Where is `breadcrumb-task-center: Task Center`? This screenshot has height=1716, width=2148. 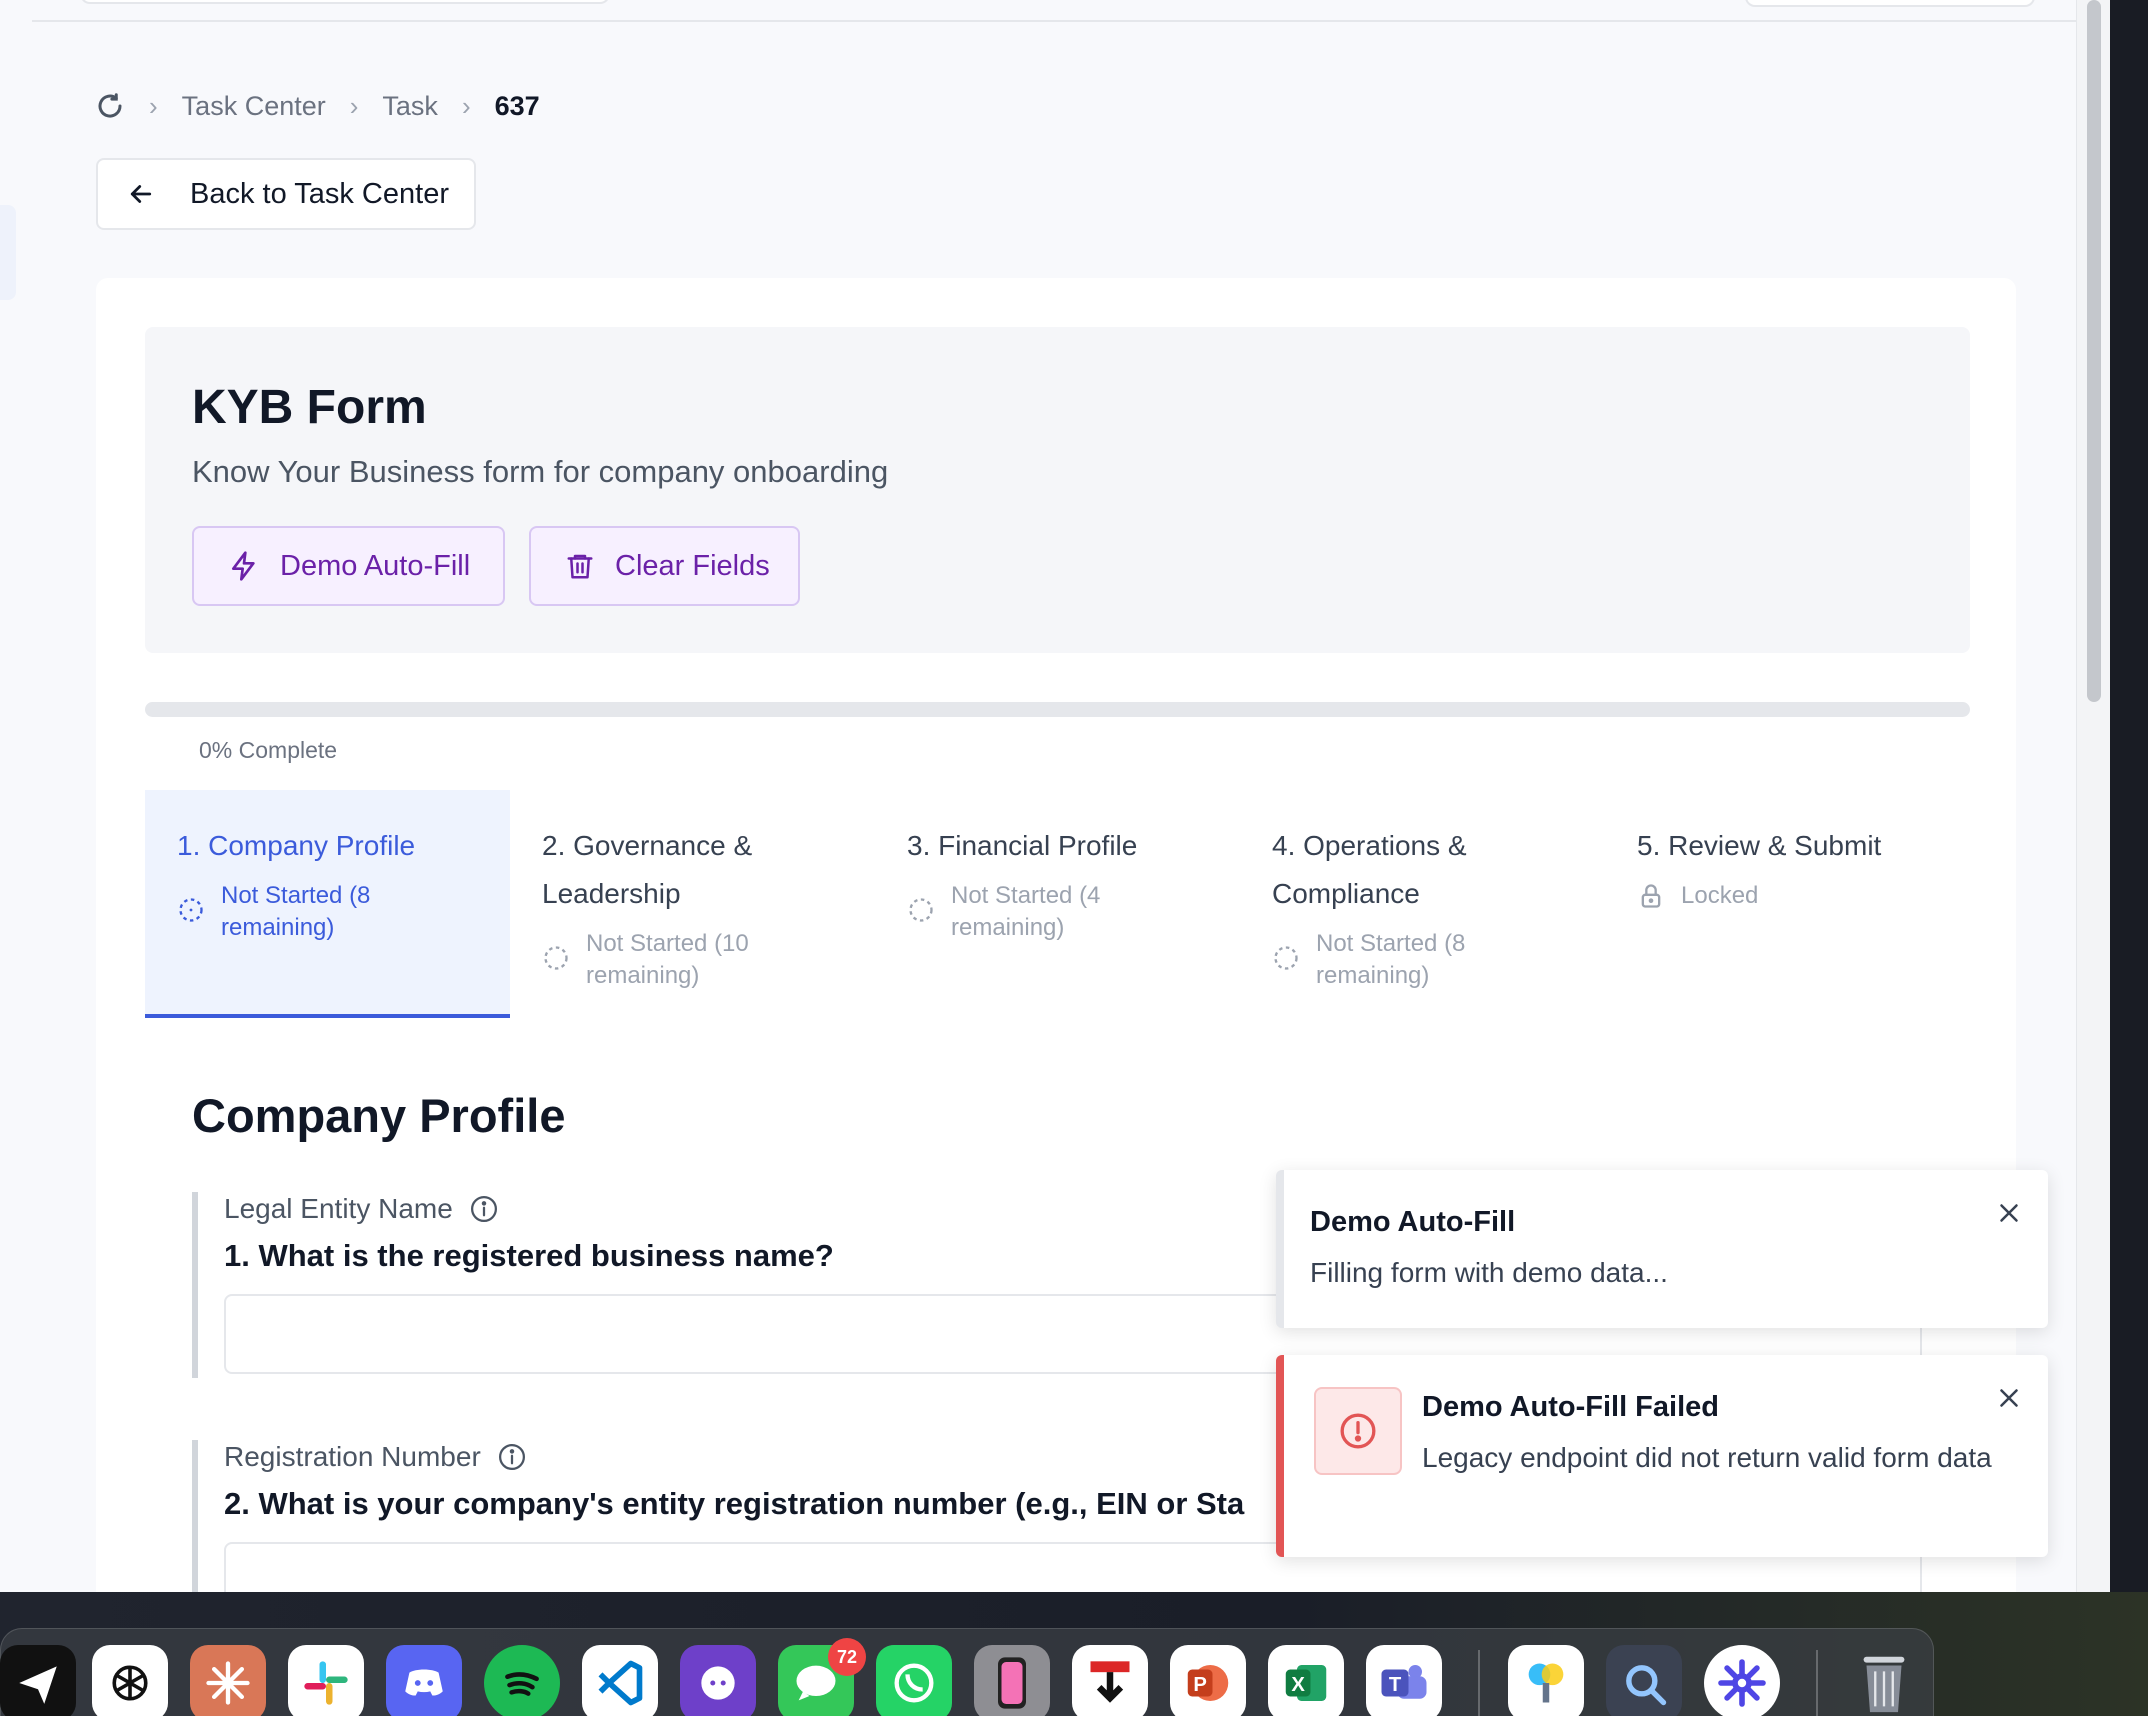 breadcrumb-task-center: Task Center is located at coordinates (254, 106).